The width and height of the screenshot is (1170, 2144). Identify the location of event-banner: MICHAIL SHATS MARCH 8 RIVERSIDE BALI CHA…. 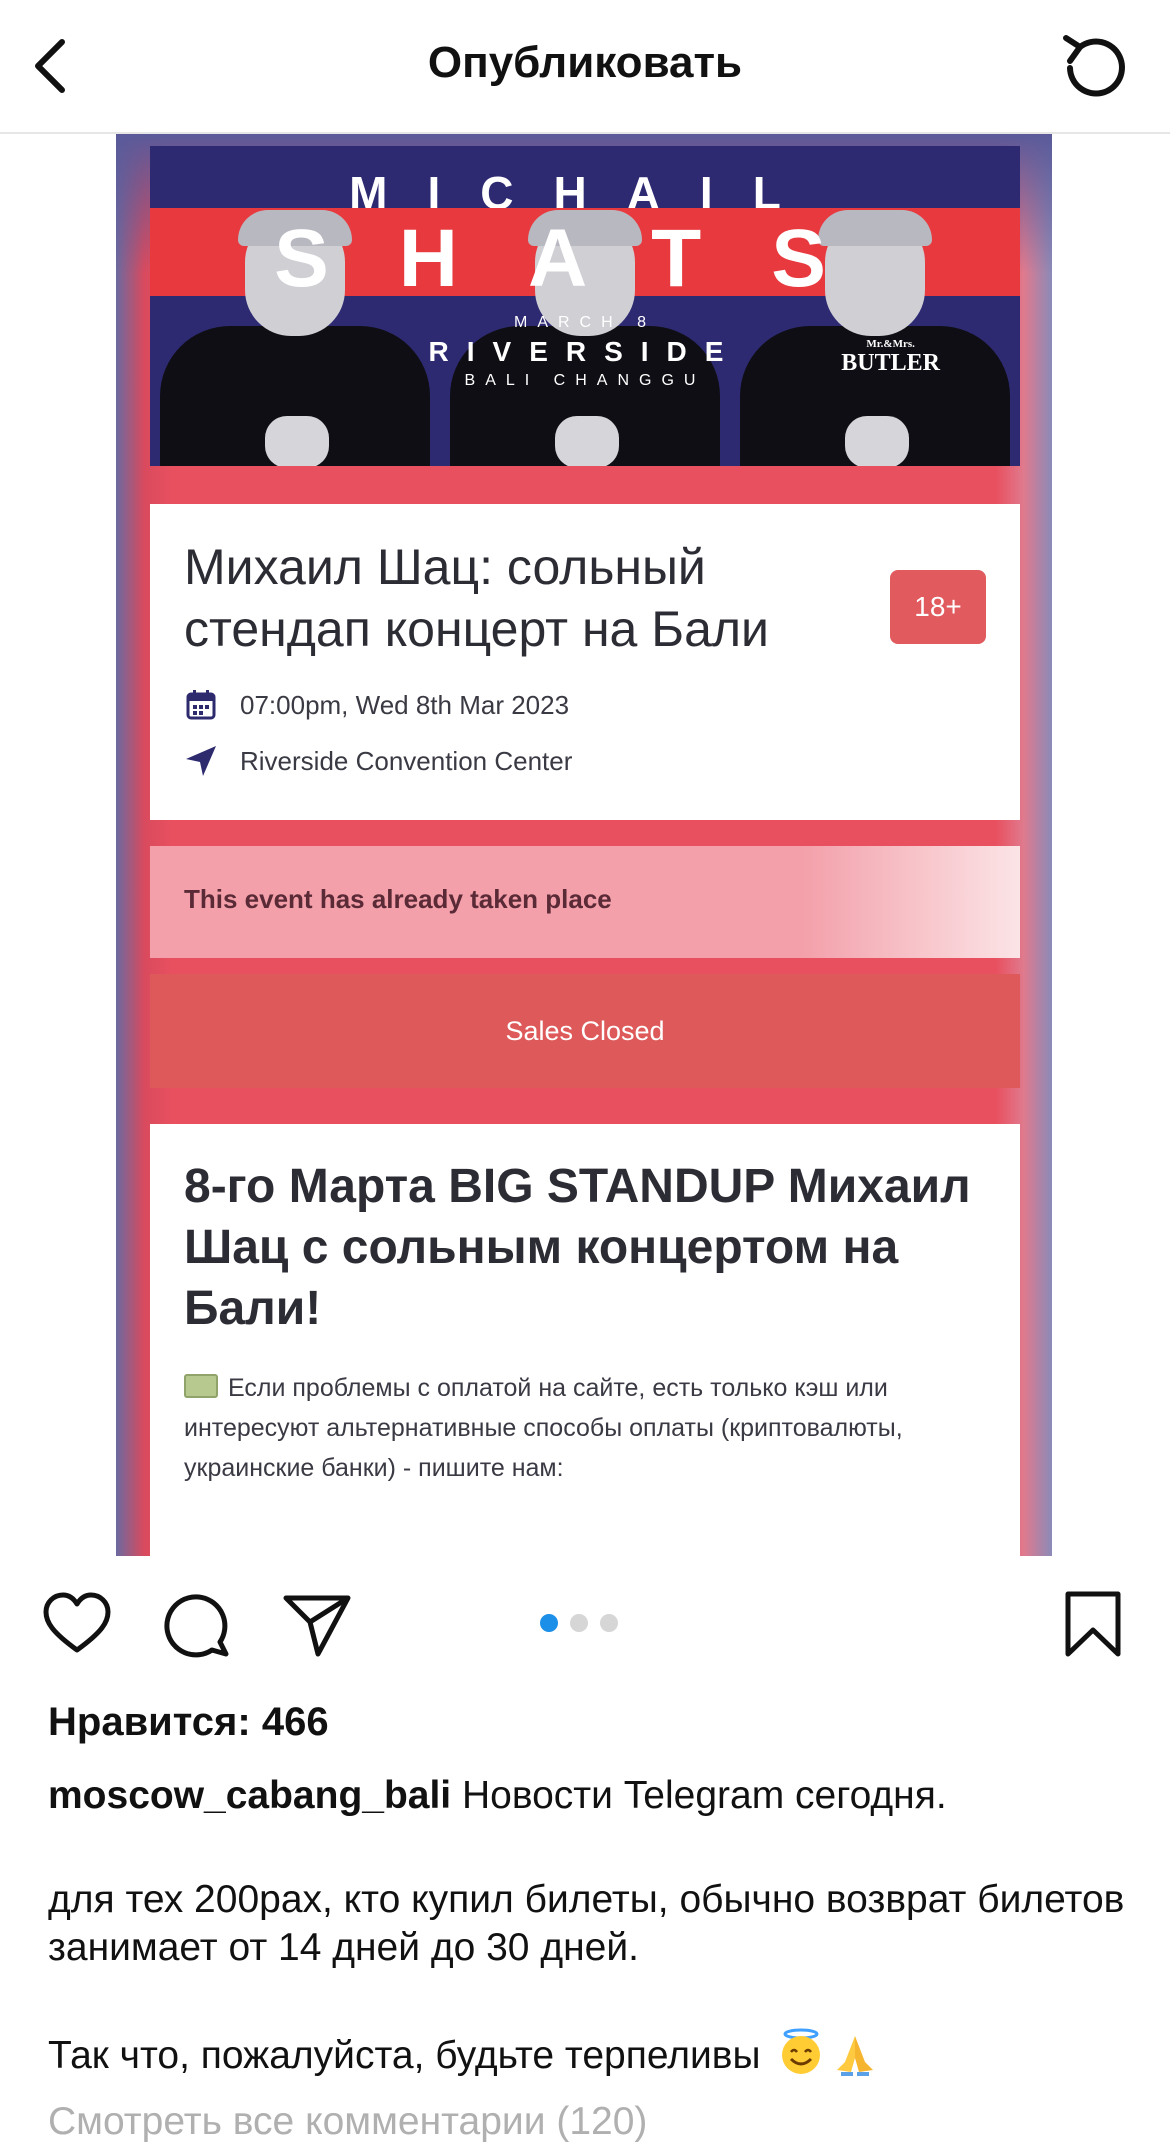
(585, 306).